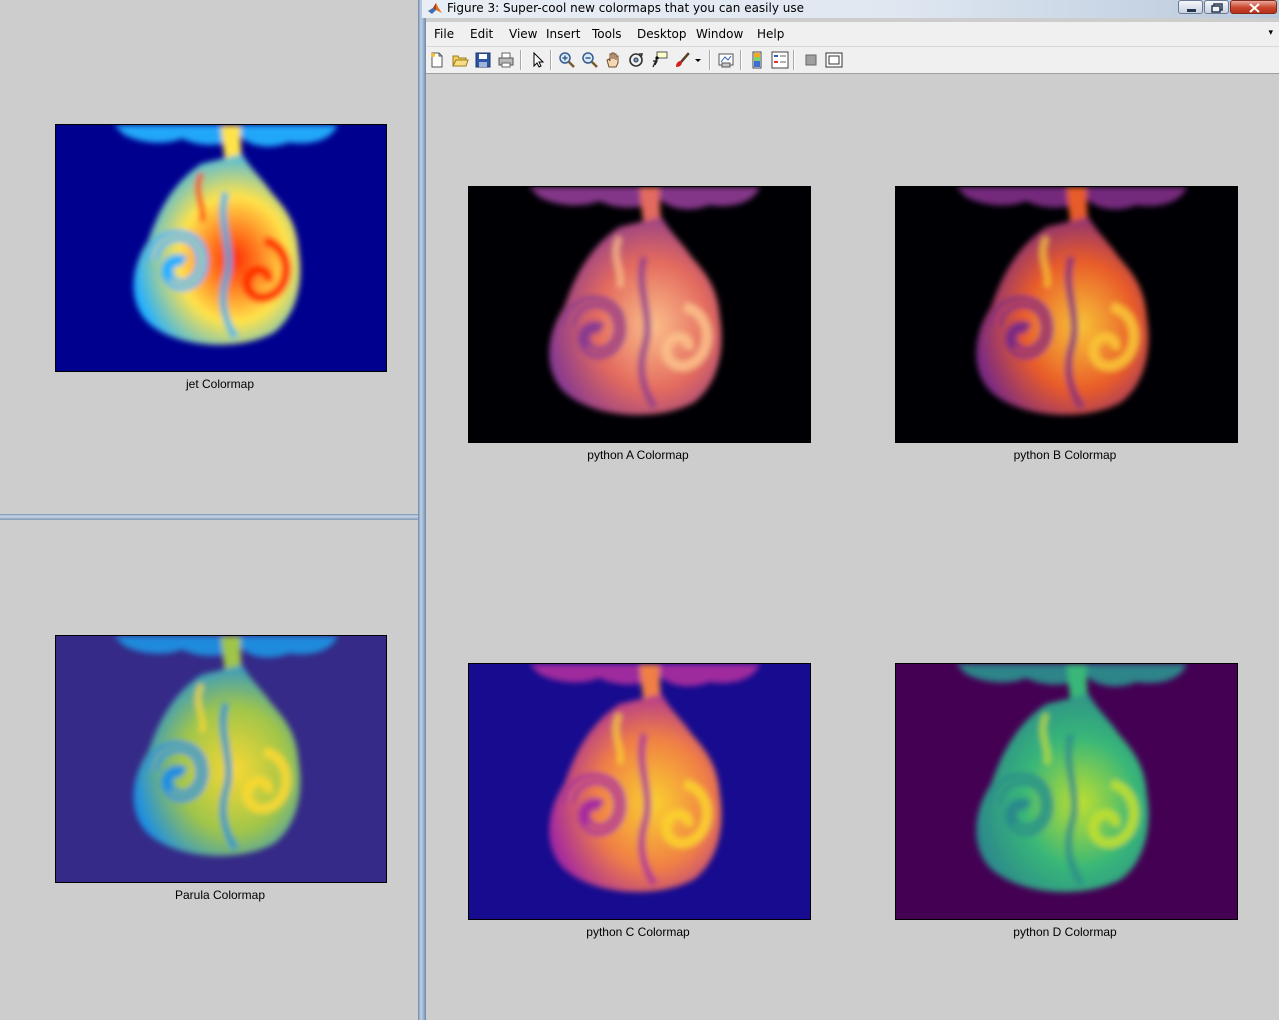 This screenshot has height=1020, width=1279. I want to click on maximize-button, so click(1216, 7).